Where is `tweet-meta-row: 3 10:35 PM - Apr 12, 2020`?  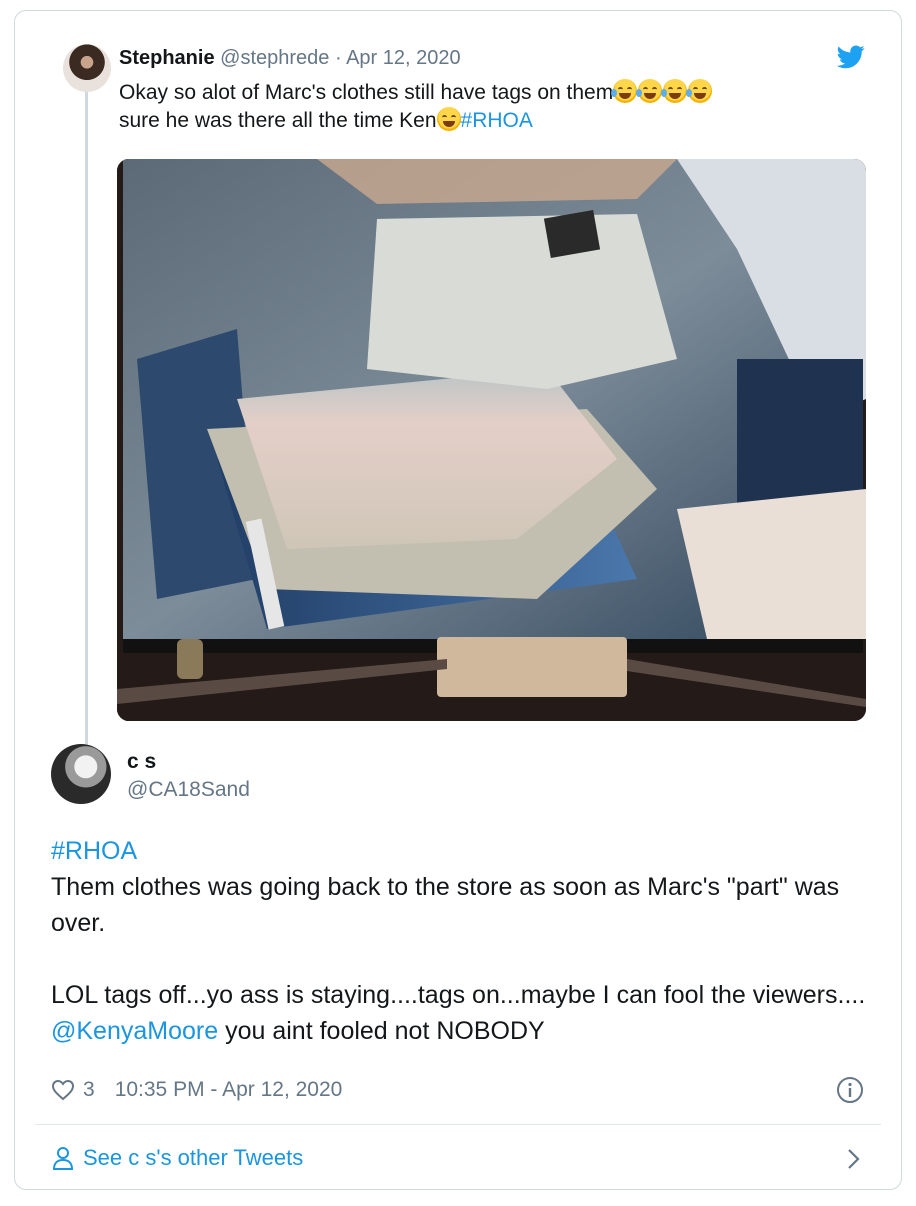 tweet-meta-row: 3 10:35 PM - Apr 12, 2020 is located at coordinates (196, 1090).